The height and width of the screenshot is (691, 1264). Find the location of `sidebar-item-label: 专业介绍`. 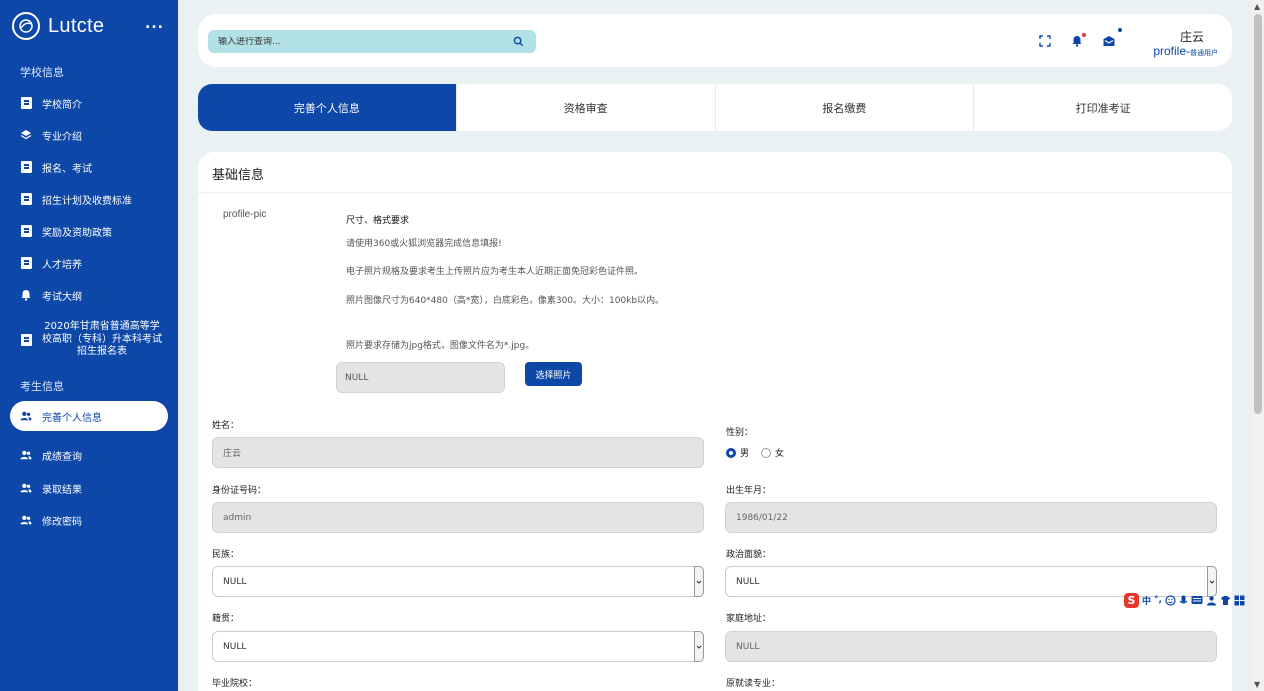

sidebar-item-label: 专业介绍 is located at coordinates (62, 135).